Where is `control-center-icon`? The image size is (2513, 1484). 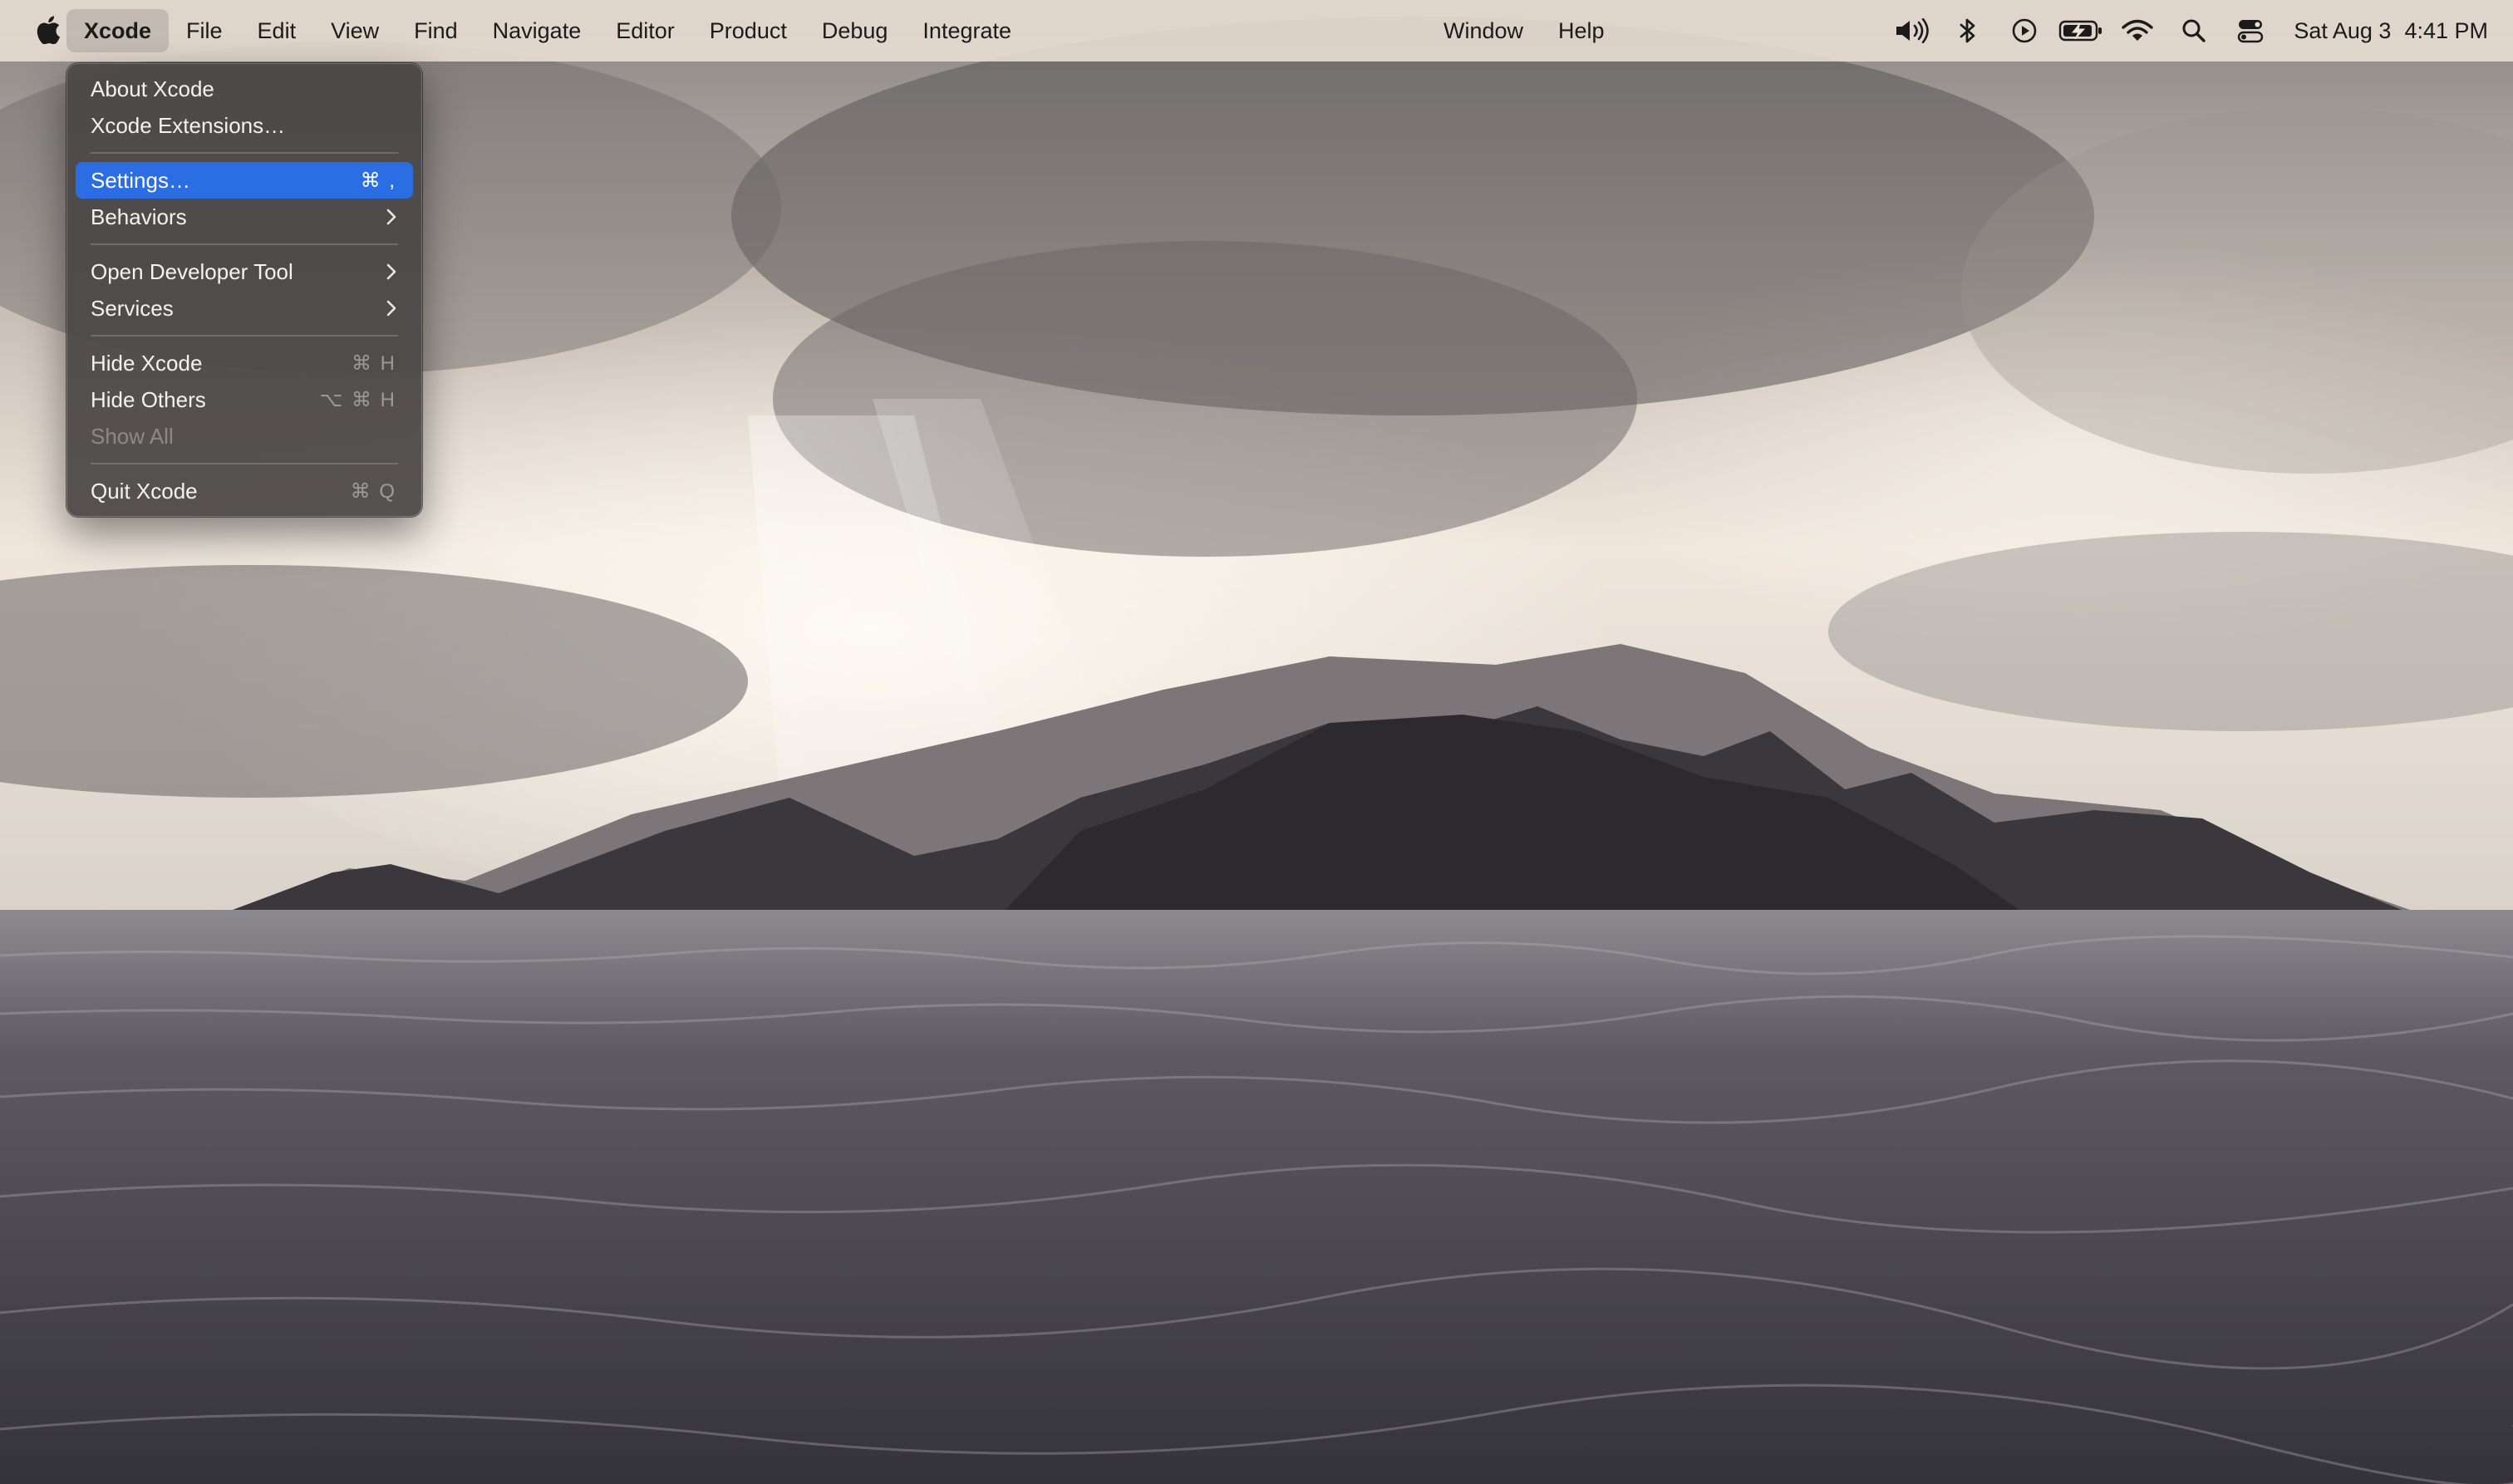
control-center-icon is located at coordinates (2250, 30).